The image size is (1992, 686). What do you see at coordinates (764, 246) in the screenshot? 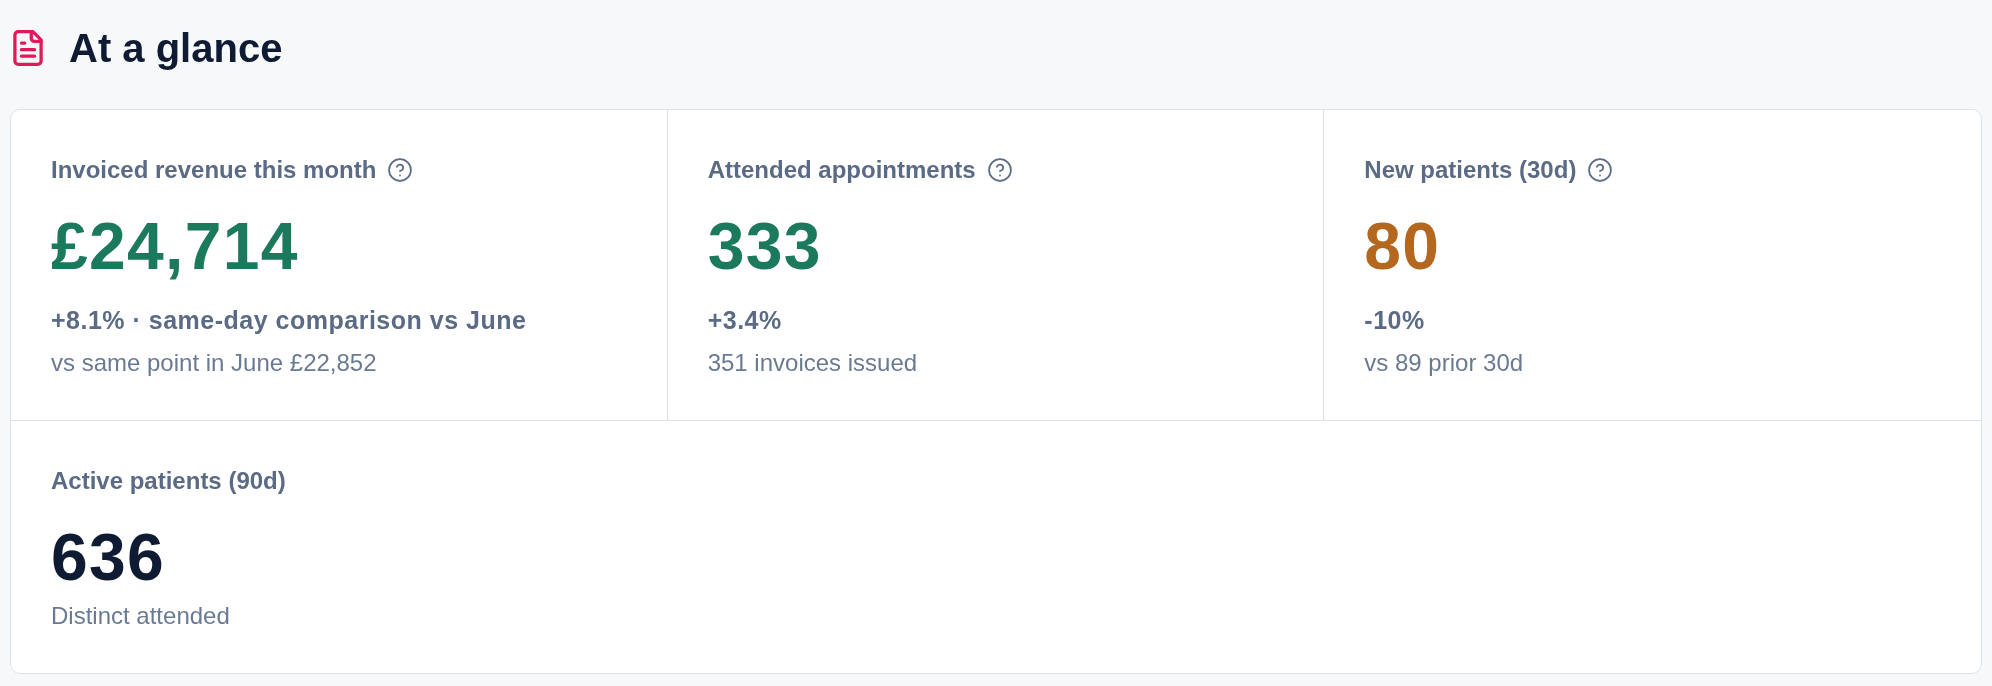
I see `metric-value: 333` at bounding box center [764, 246].